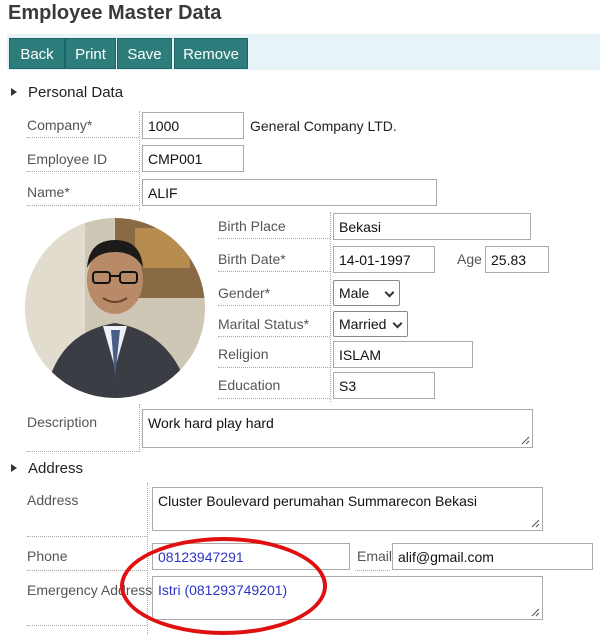 The height and width of the screenshot is (640, 600). I want to click on address-label: Address, so click(53, 500).